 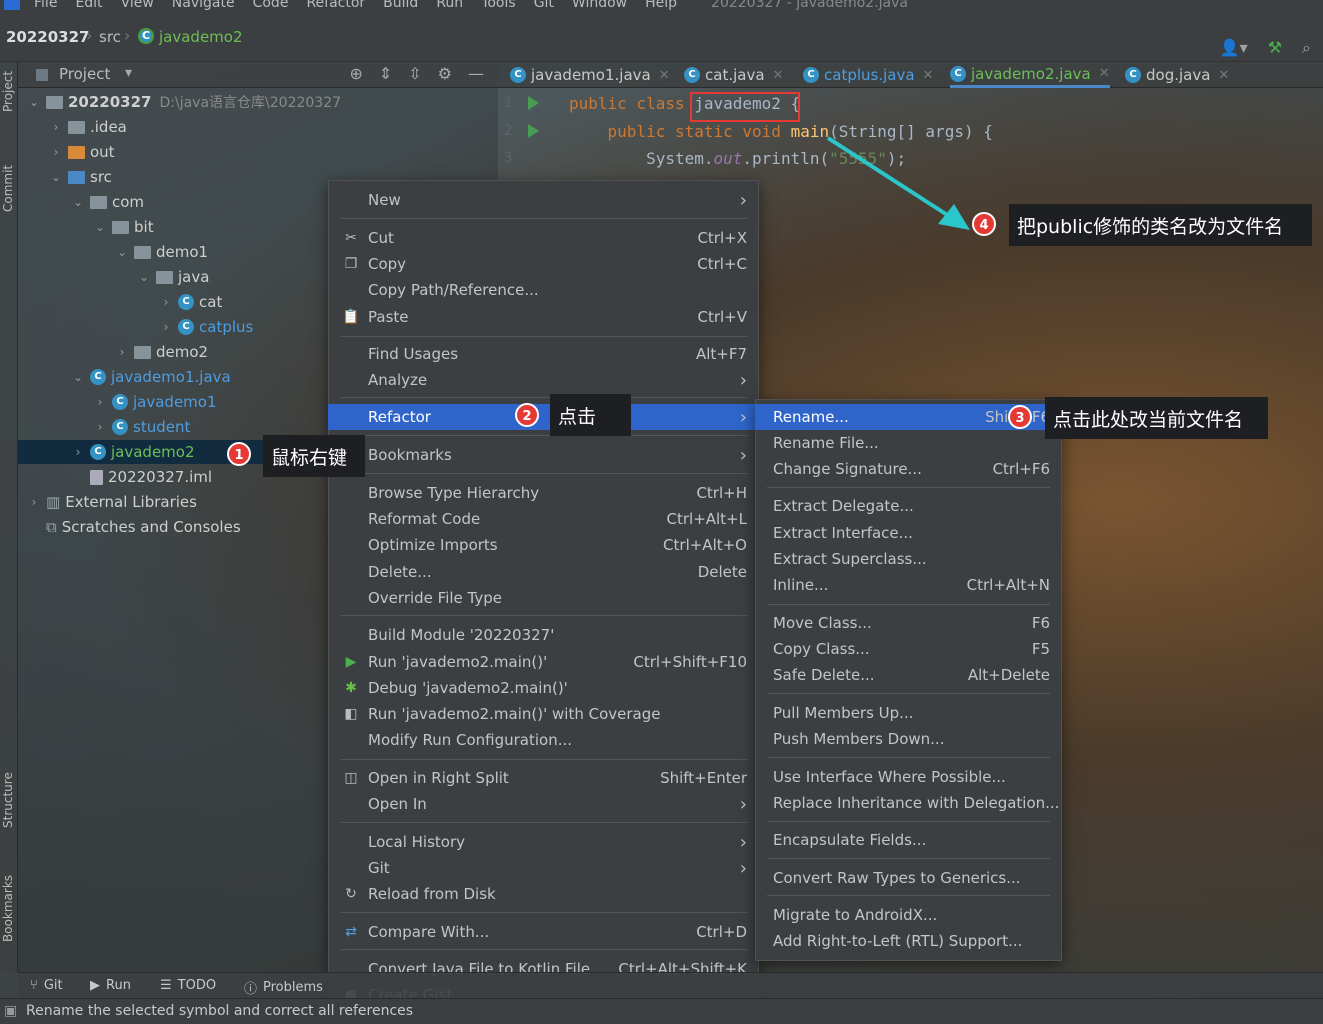 I want to click on menu-window: Window, so click(x=599, y=5).